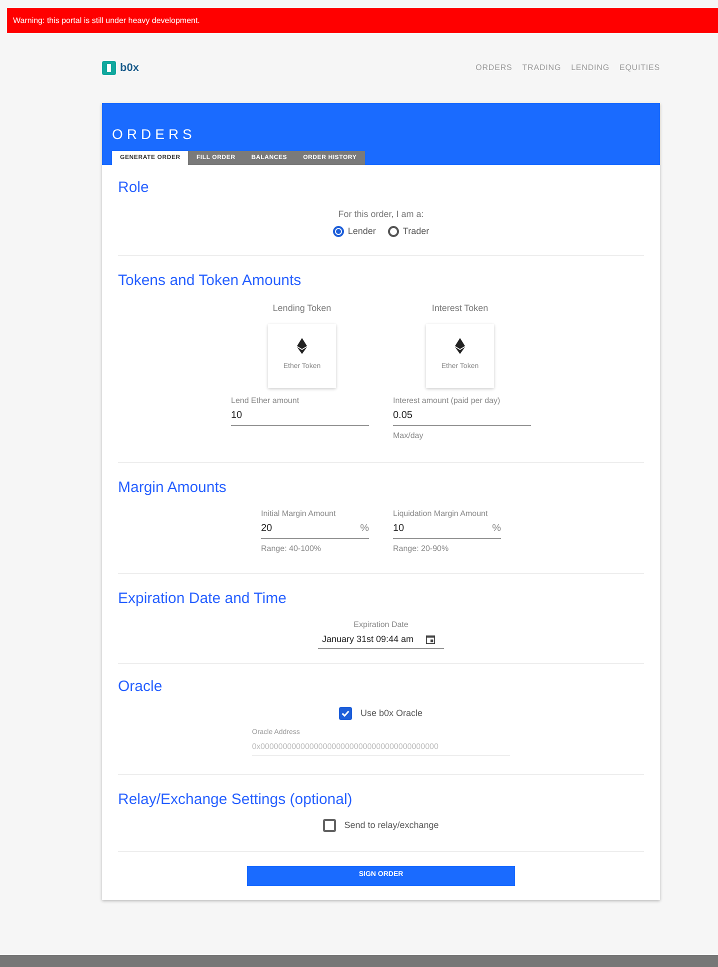 Image resolution: width=718 pixels, height=967 pixels. I want to click on radio-label: Lender, so click(362, 231).